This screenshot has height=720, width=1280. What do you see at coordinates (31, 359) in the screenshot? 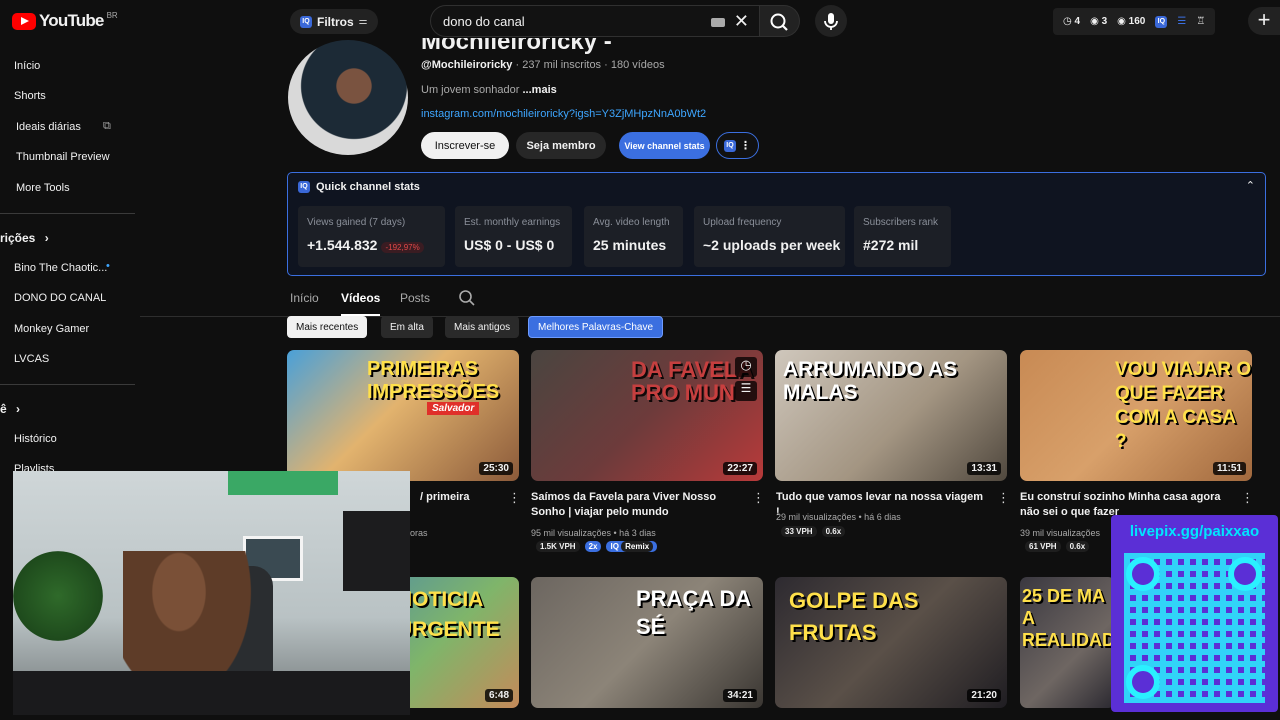
I see `sidebar-sub-lvcas: LVCAS` at bounding box center [31, 359].